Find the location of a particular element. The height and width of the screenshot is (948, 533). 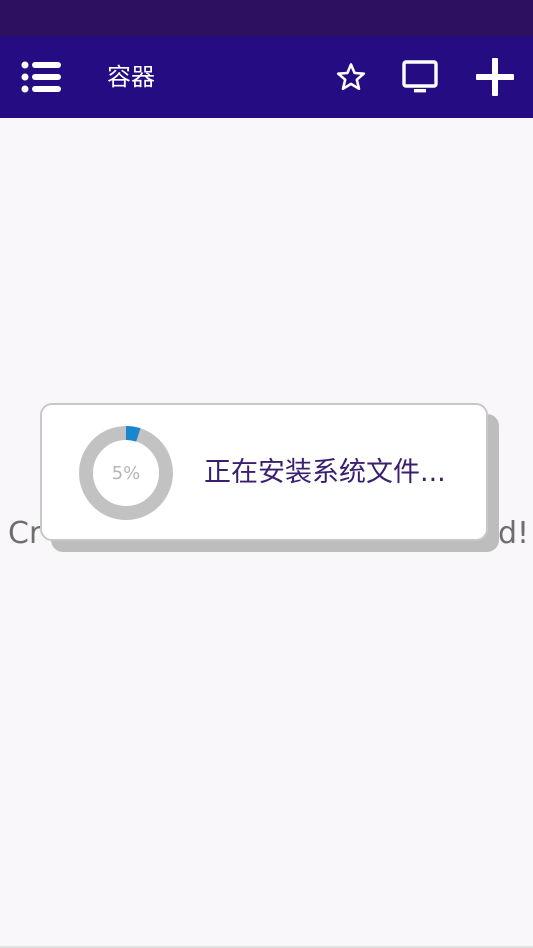

favorite-button is located at coordinates (351, 77).